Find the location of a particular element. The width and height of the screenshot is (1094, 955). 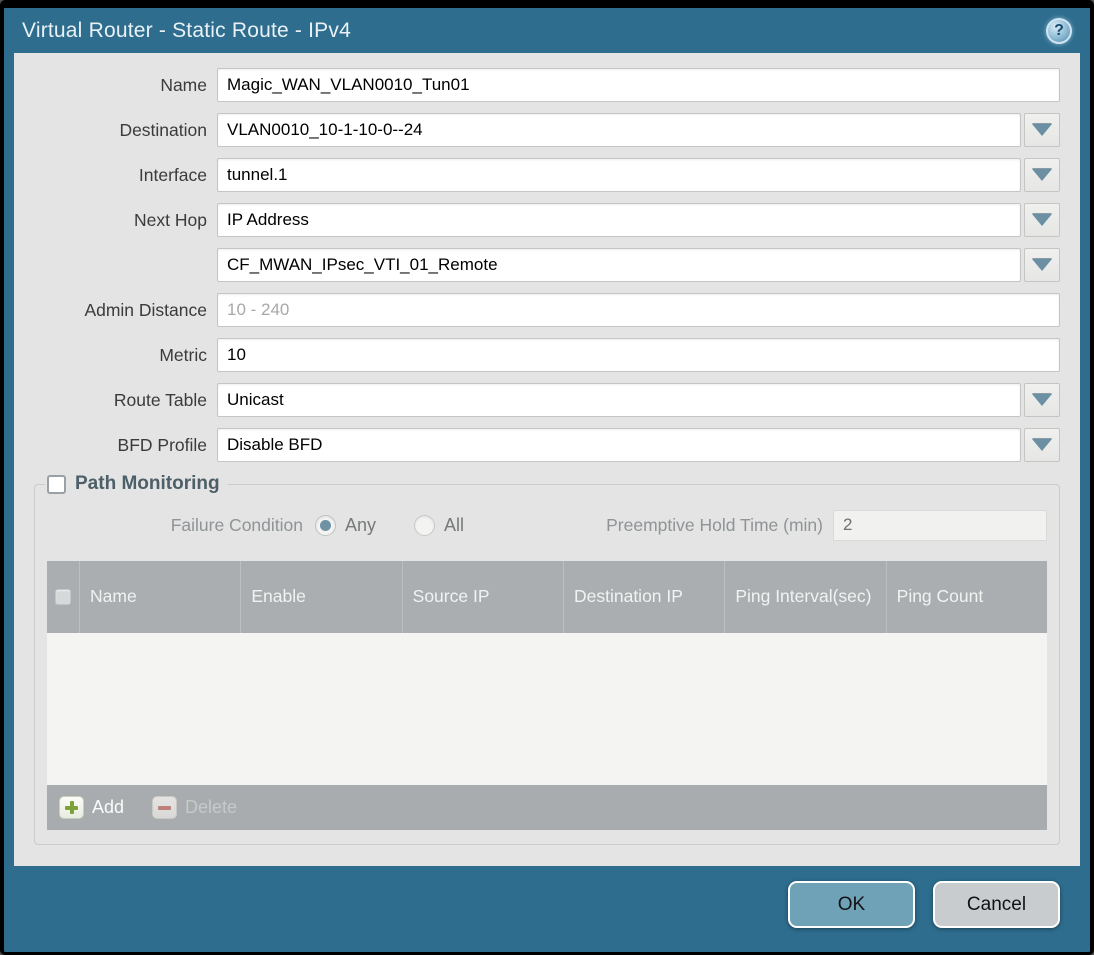

interface-dropdown-button is located at coordinates (1042, 175).